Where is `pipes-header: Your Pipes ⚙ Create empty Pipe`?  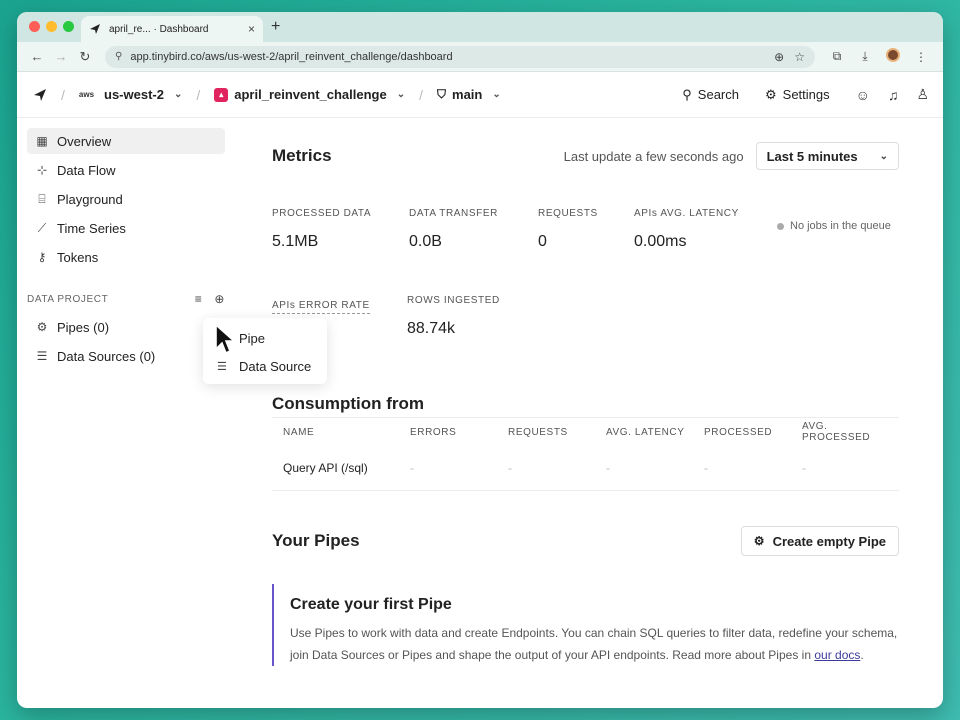
pipes-header: Your Pipes ⚙ Create empty Pipe is located at coordinates (585, 541).